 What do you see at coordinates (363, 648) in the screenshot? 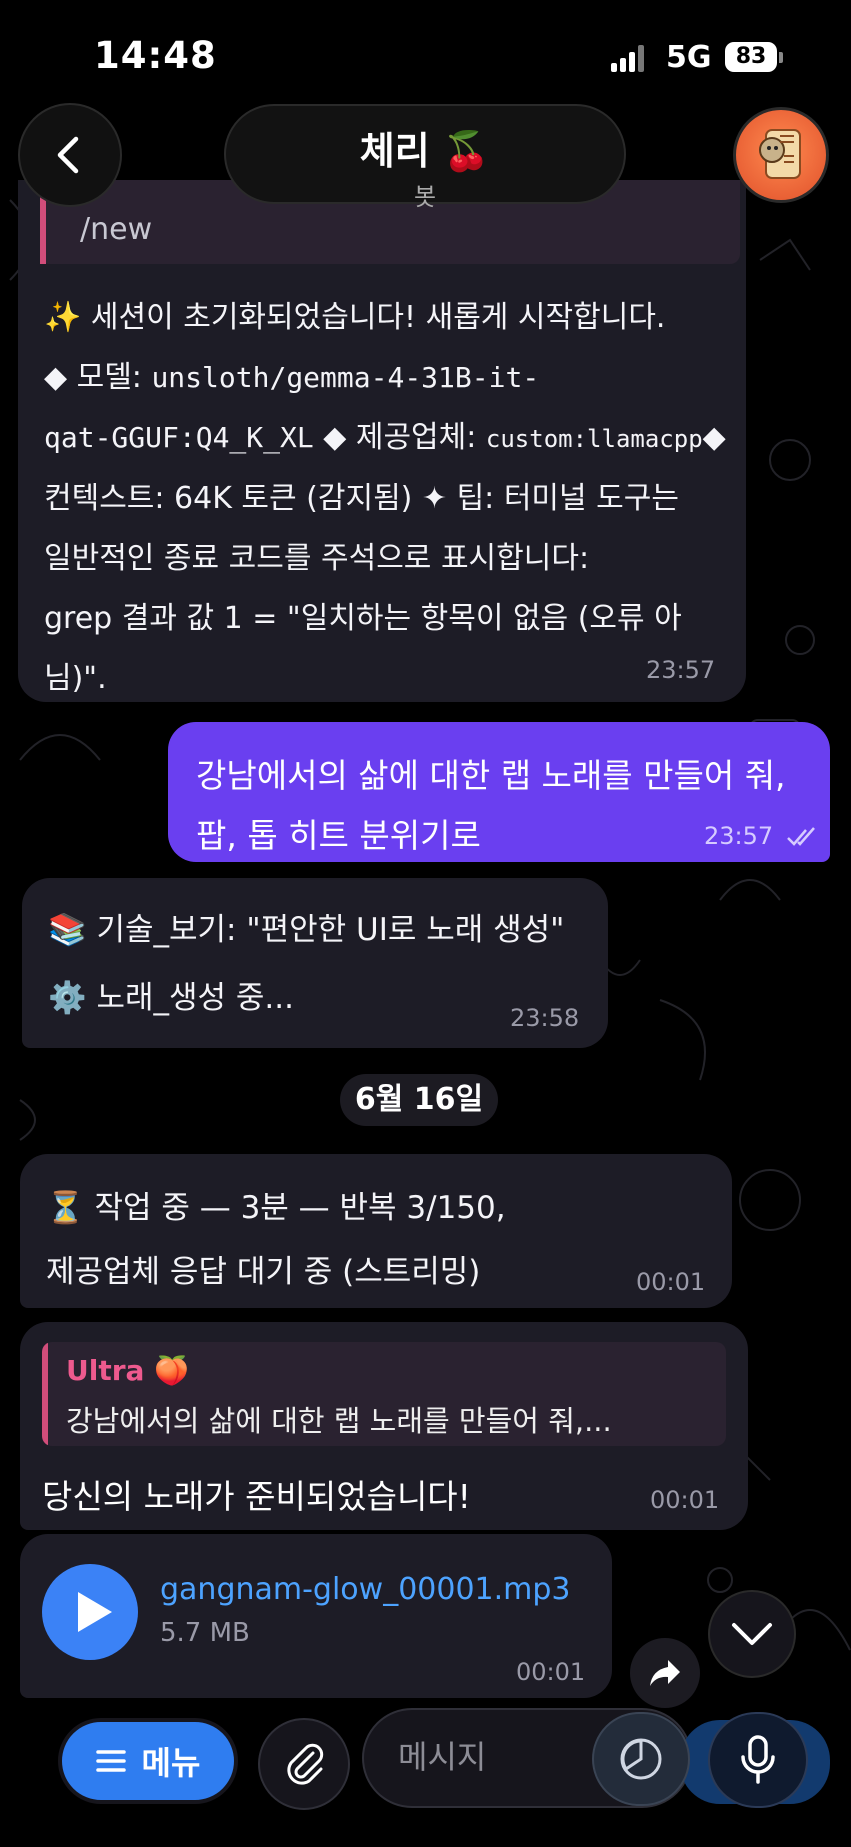
I see `message-line: grep 결과 값 1 = "일치하는 항목이 없음 (오류 아님)".` at bounding box center [363, 648].